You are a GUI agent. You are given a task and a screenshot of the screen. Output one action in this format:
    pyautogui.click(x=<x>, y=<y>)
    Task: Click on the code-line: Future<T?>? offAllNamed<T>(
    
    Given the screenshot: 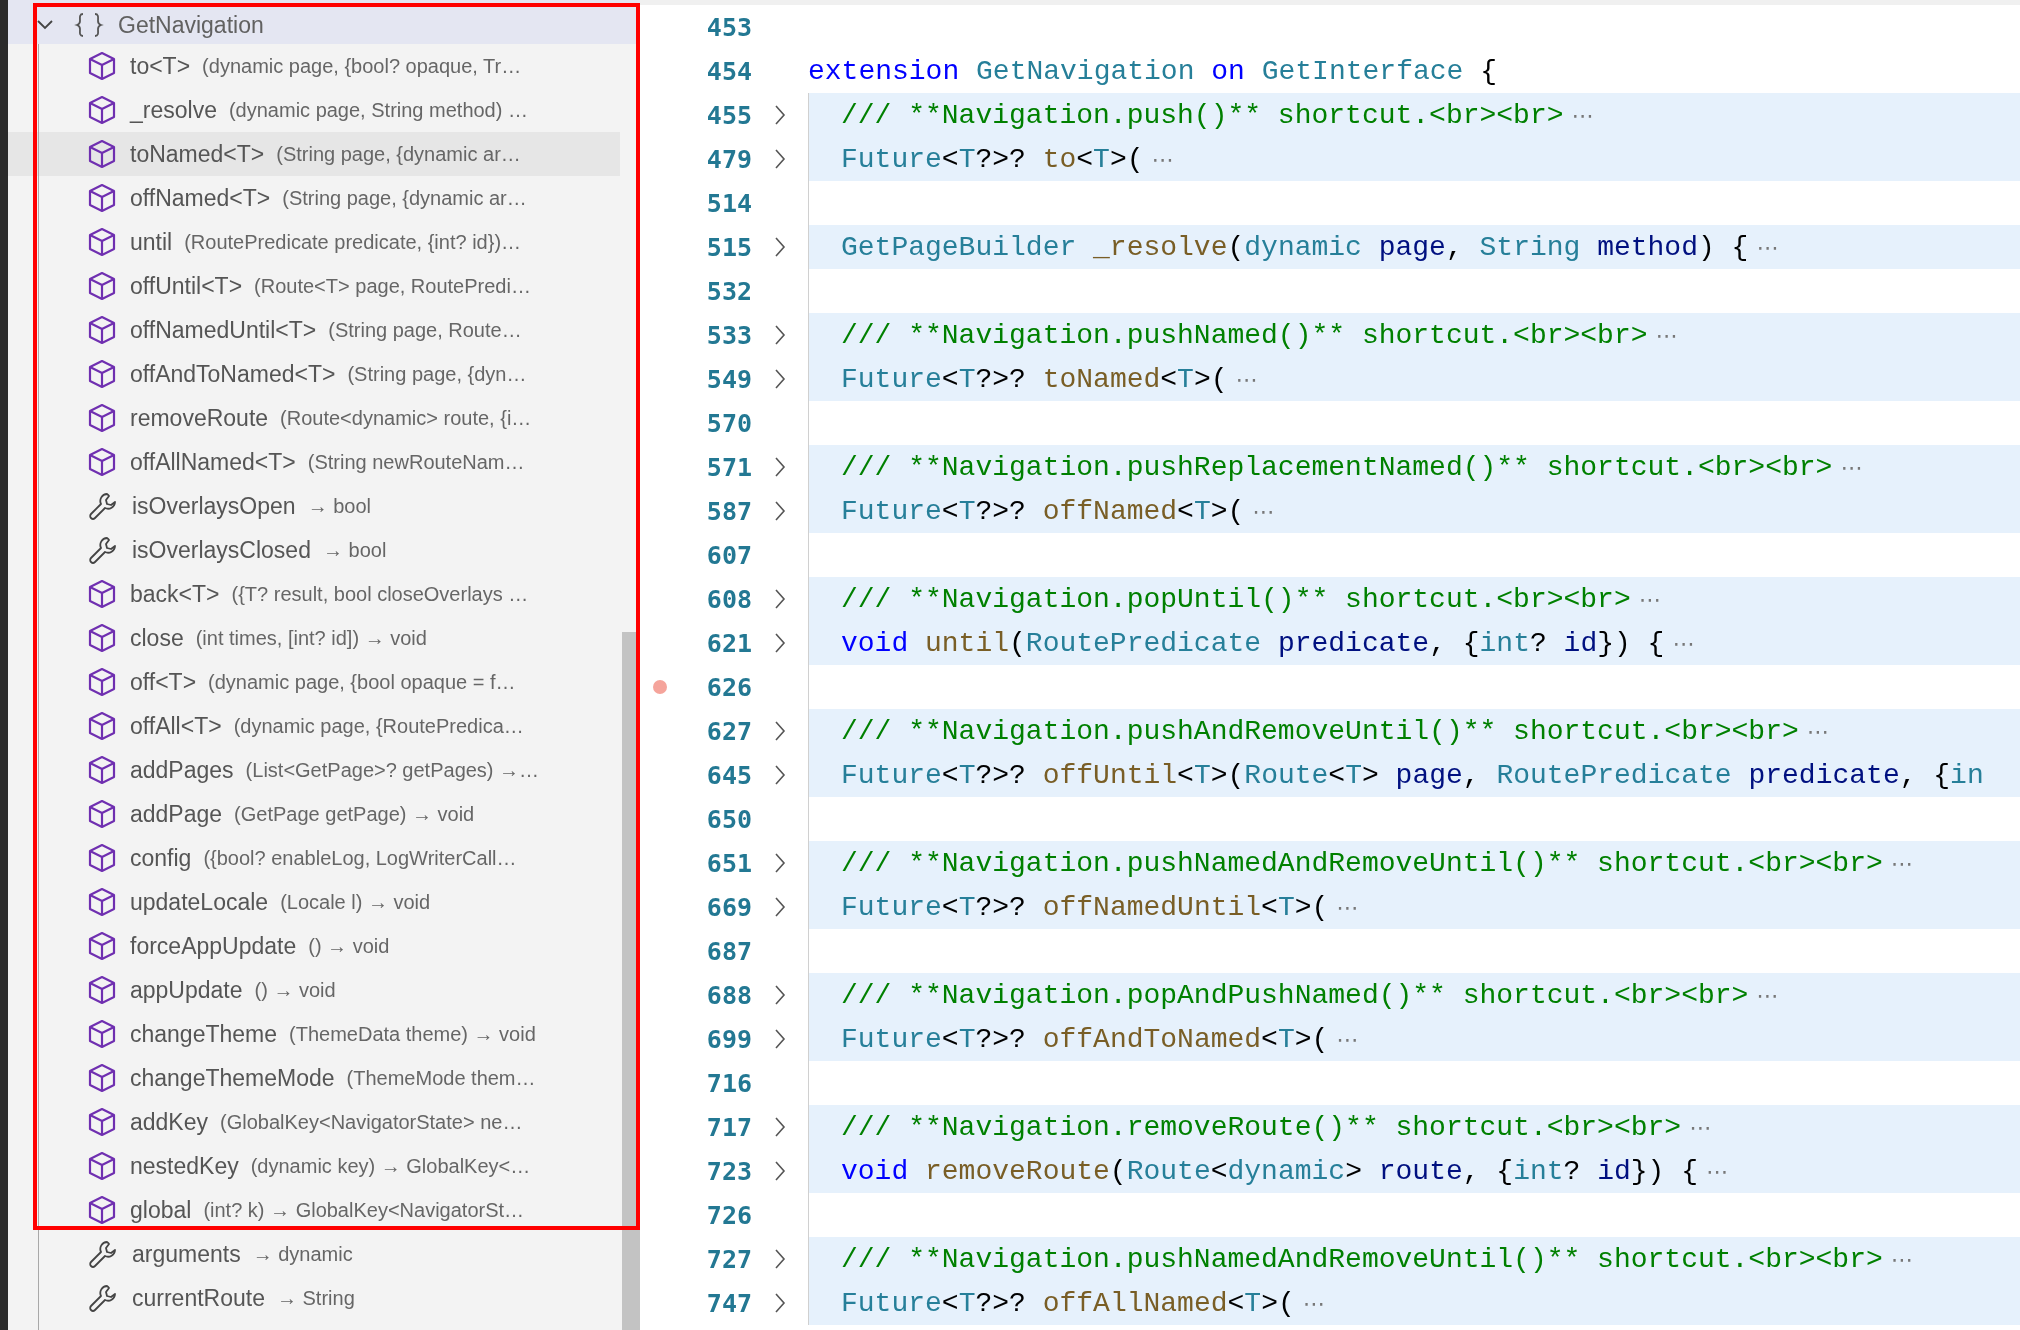 What is the action you would take?
    pyautogui.click(x=1068, y=1303)
    